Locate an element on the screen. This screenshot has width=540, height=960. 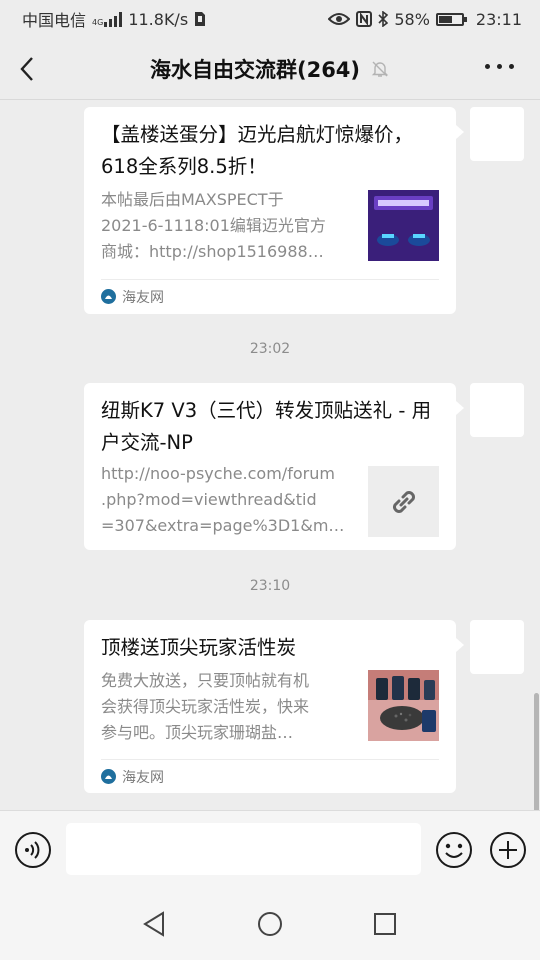
more-dots-icon is located at coordinates (499, 66).